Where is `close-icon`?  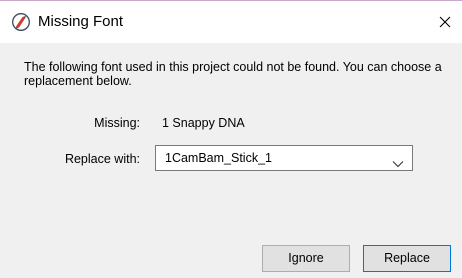
close-icon is located at coordinates (445, 22).